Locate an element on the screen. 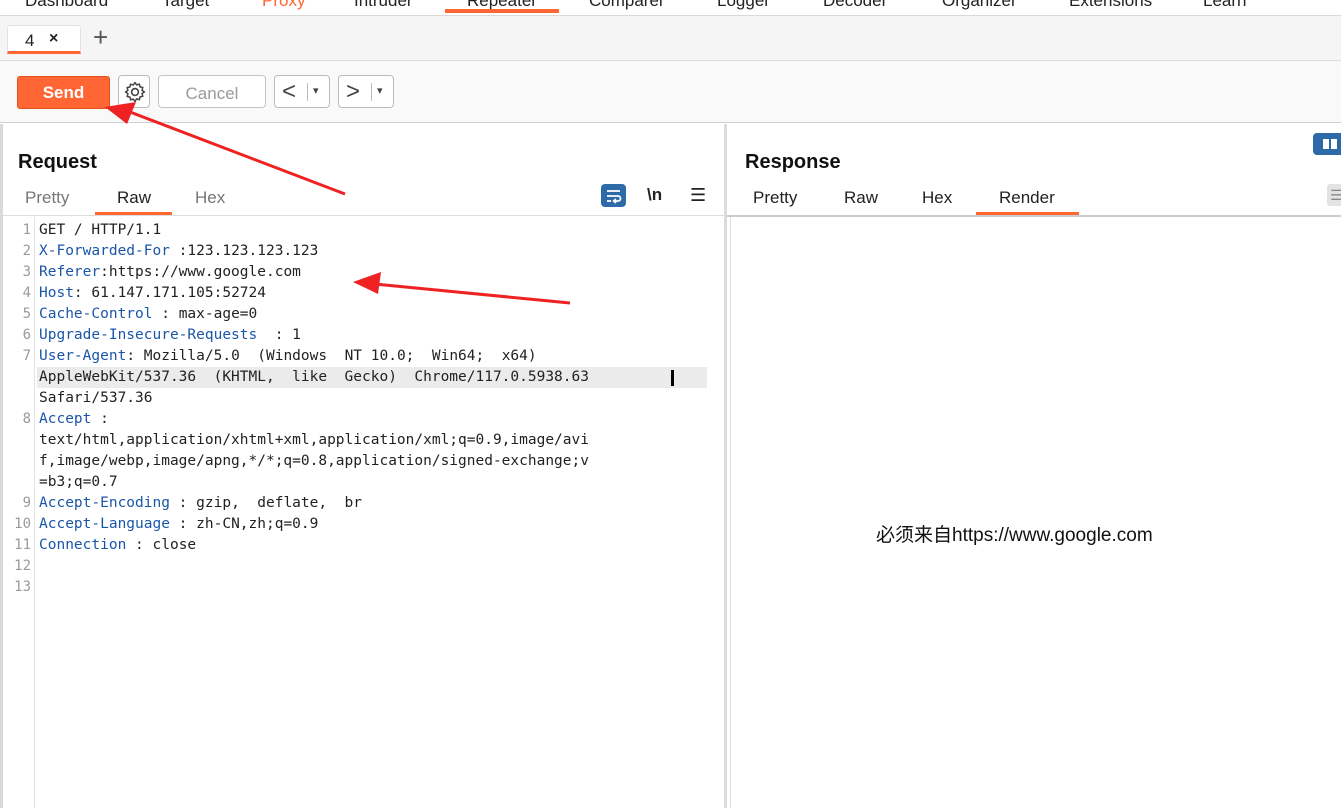 The image size is (1341, 808). line-number: 13 is located at coordinates (22, 587).